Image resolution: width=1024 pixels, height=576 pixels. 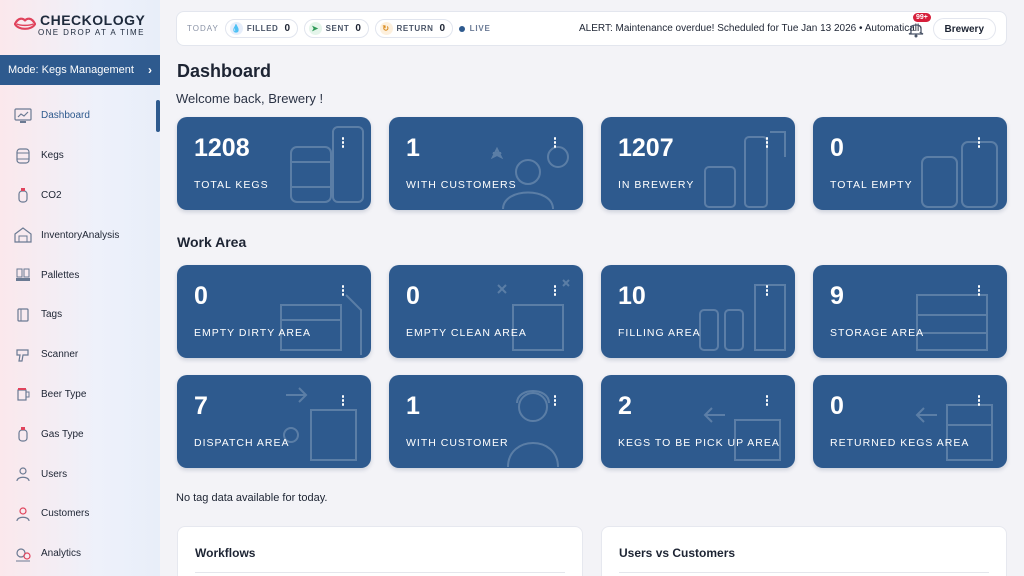 I want to click on sidebar-item-label: Pallettes, so click(x=60, y=275).